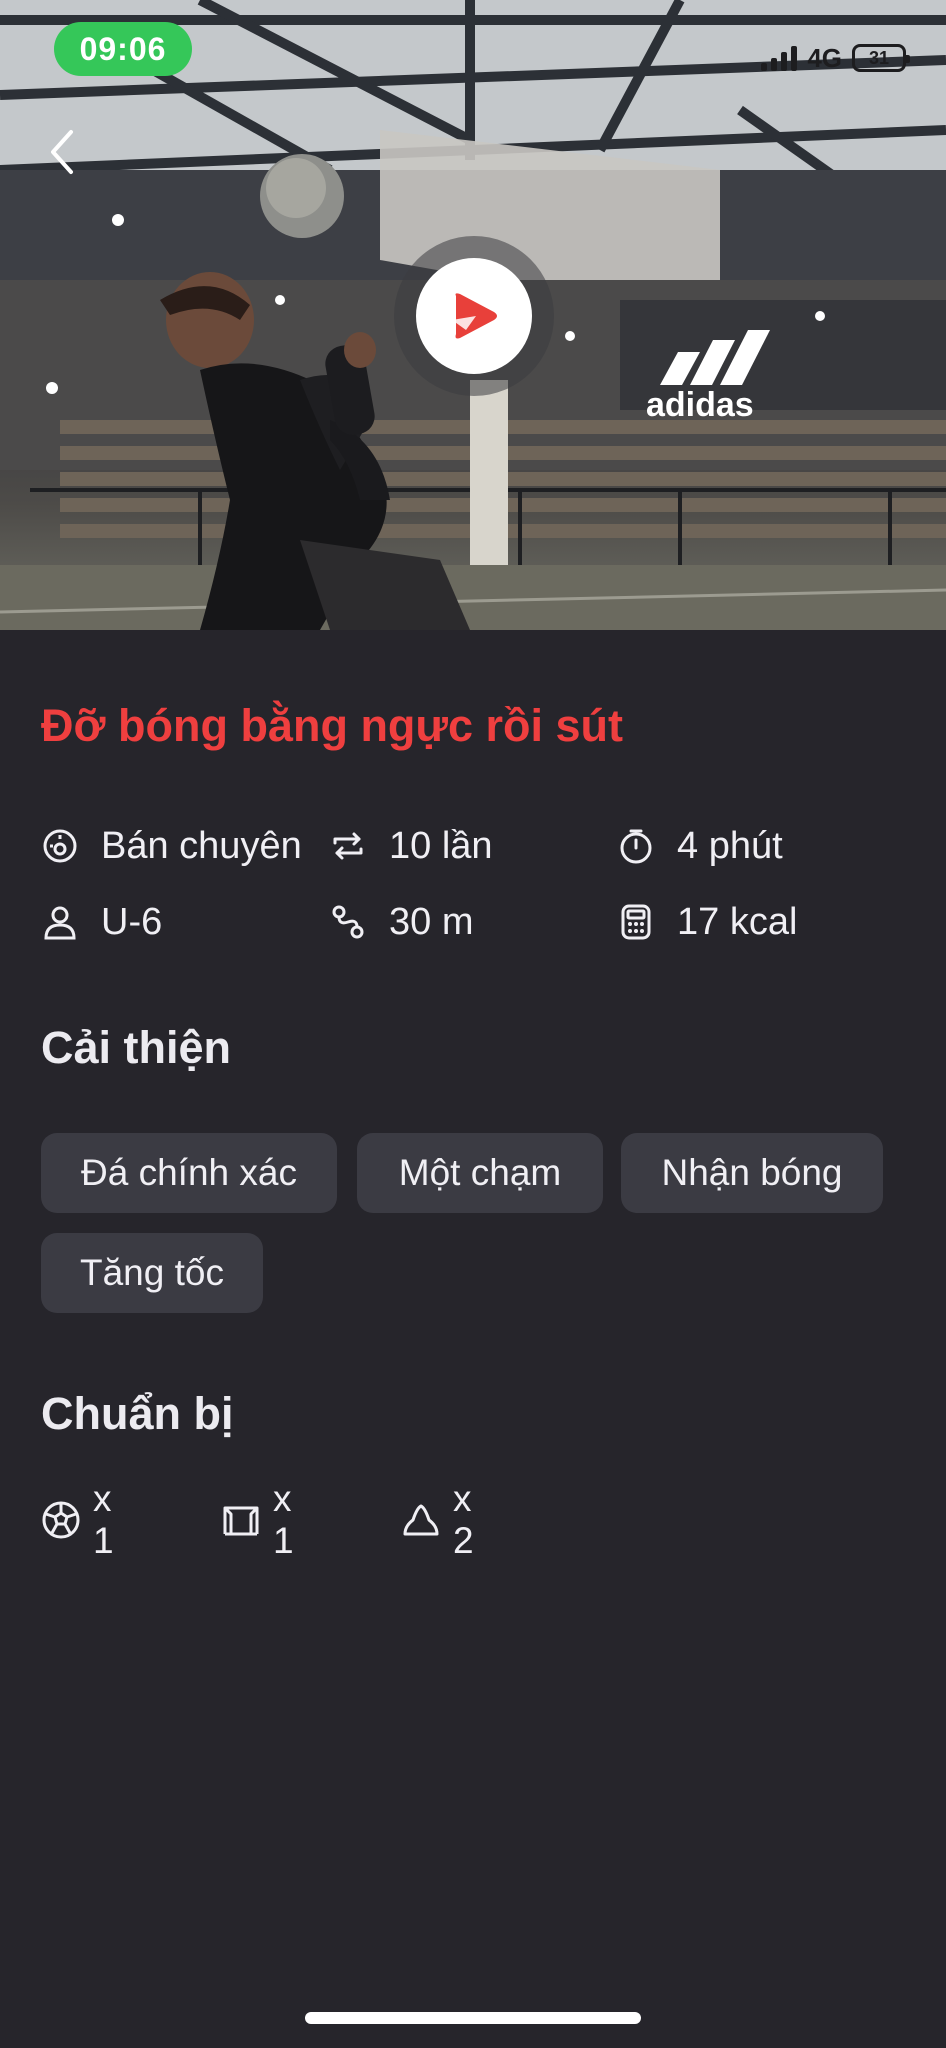  What do you see at coordinates (348, 922) in the screenshot?
I see `route-distance-icon` at bounding box center [348, 922].